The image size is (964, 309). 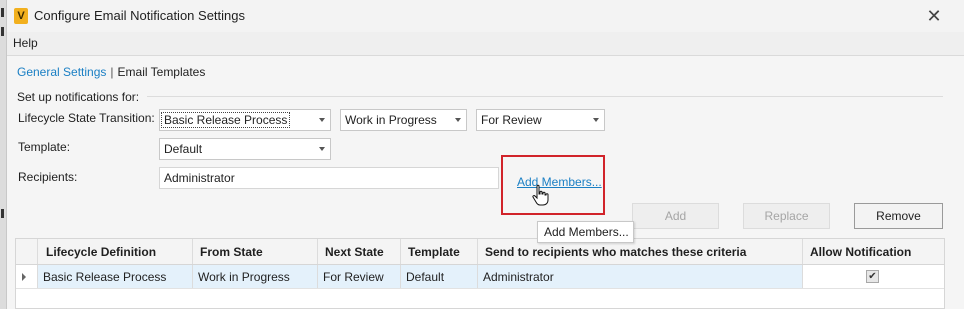 What do you see at coordinates (27, 251) in the screenshot?
I see `header-expander-column` at bounding box center [27, 251].